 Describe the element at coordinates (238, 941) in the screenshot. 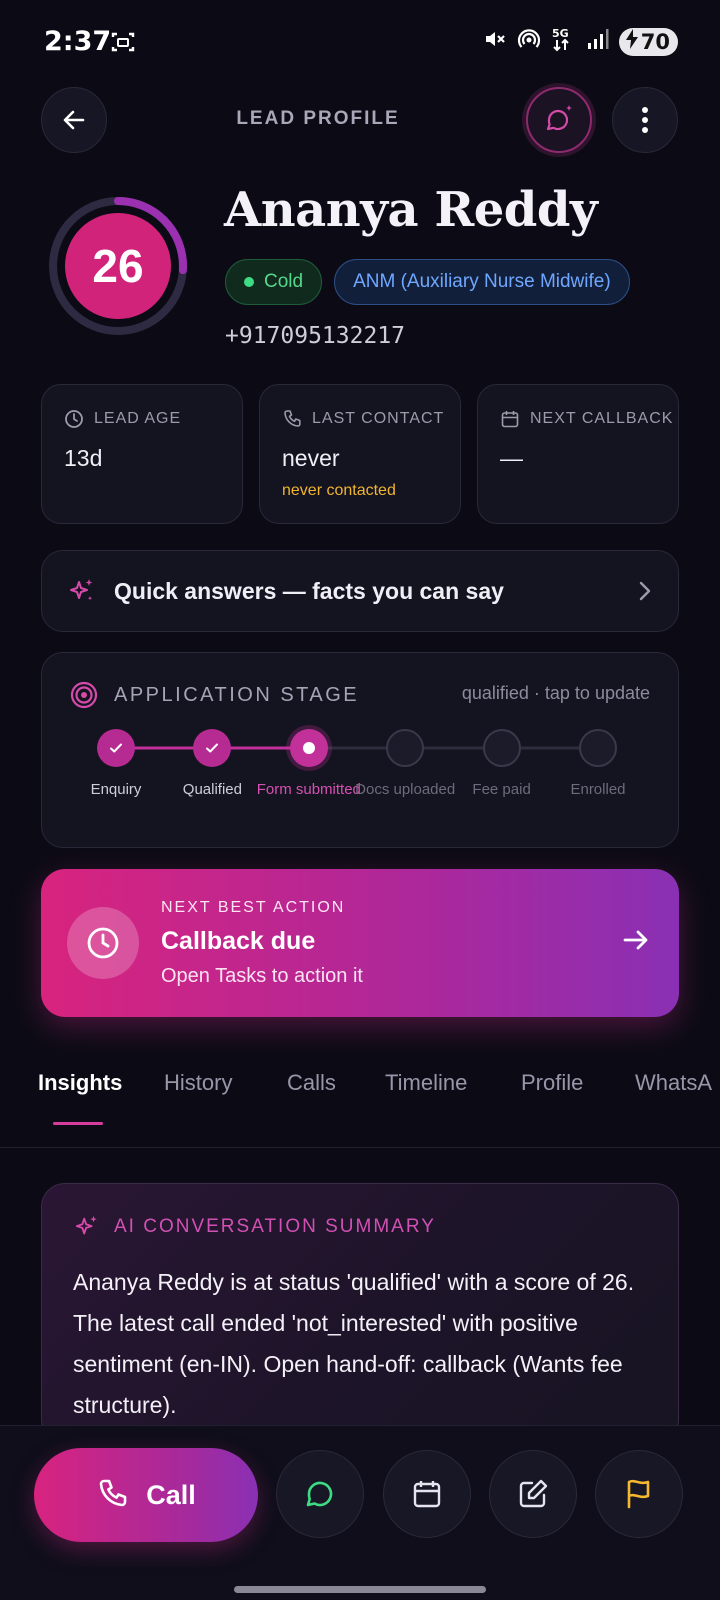

I see `nba-title: Callback due` at that location.